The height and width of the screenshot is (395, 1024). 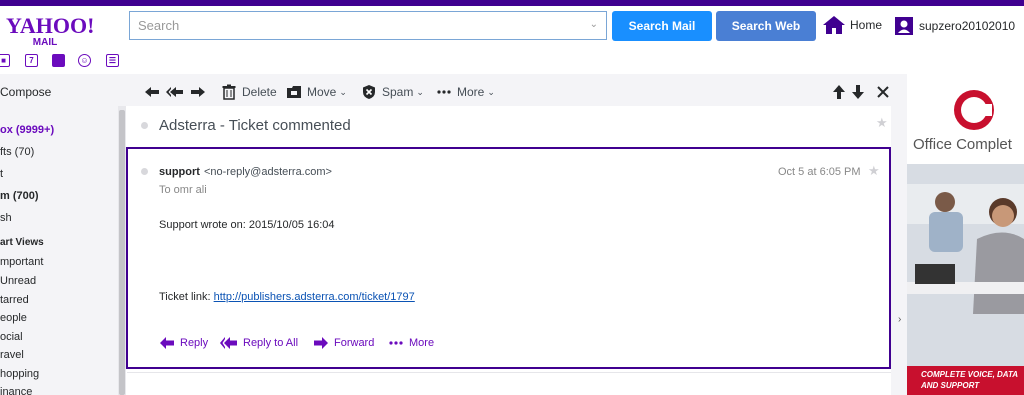 What do you see at coordinates (31, 60) in the screenshot?
I see `calendar-icon: 7` at bounding box center [31, 60].